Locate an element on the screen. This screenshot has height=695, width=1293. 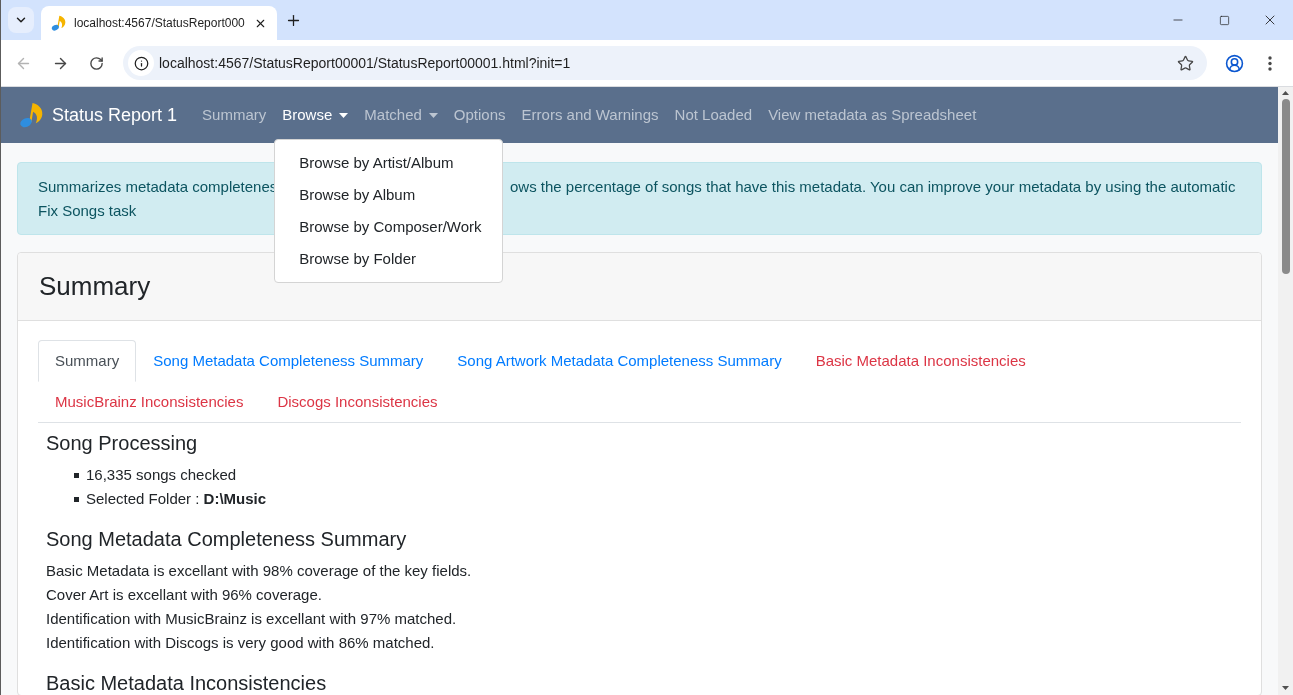
address-bar: localhost:4567/StatusReport00001/StatusReport00001.html?init=1 is located at coordinates (665, 63).